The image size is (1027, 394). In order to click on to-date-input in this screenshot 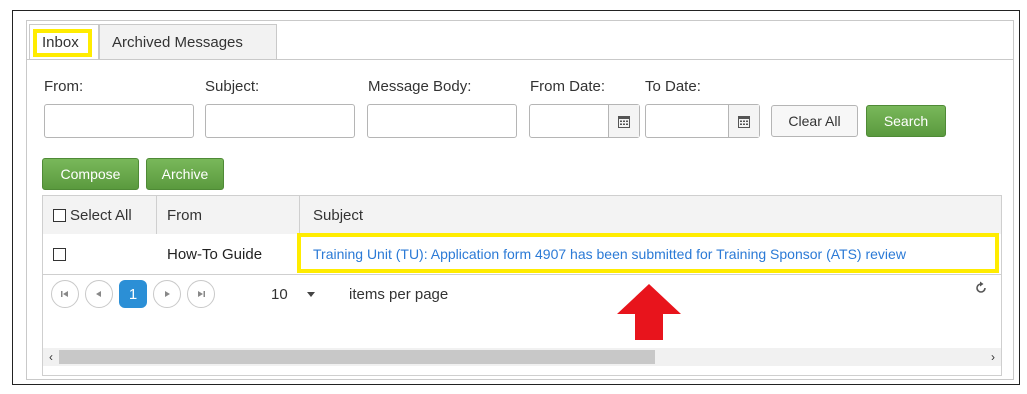, I will do `click(692, 121)`.